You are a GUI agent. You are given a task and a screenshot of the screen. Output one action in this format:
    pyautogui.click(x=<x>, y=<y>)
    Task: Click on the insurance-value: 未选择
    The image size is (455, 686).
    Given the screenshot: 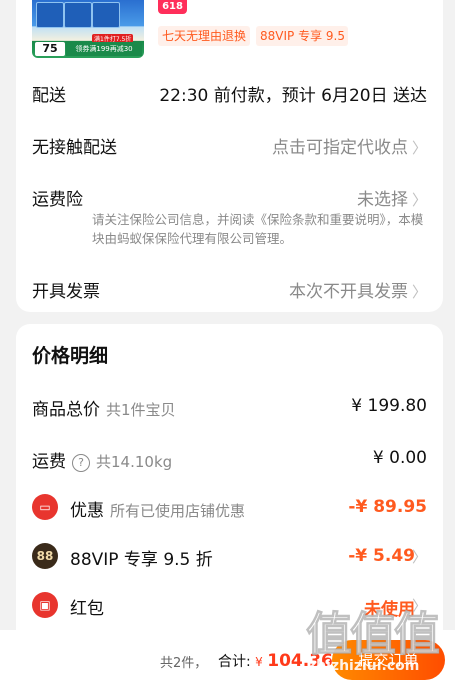 What is the action you would take?
    pyautogui.click(x=382, y=200)
    